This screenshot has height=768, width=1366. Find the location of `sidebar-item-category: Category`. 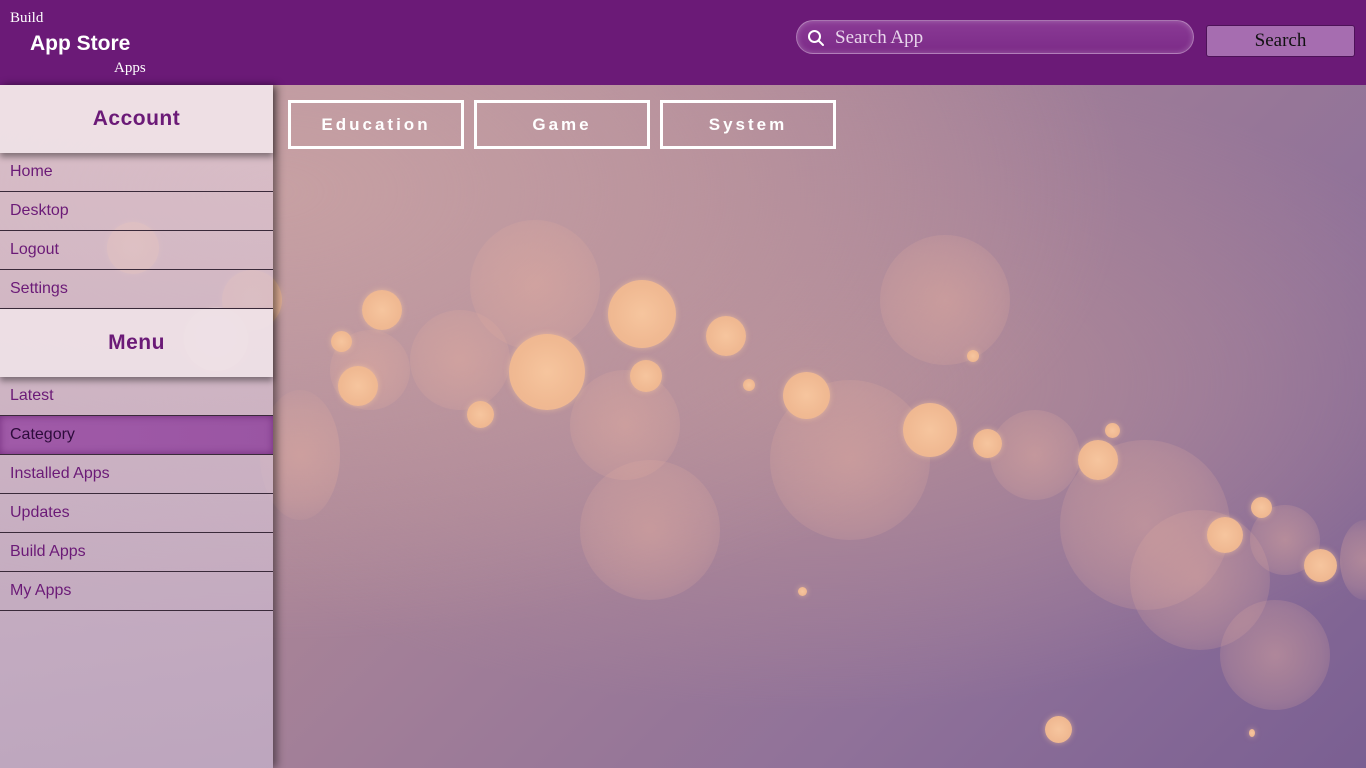

sidebar-item-category: Category is located at coordinates (136, 435).